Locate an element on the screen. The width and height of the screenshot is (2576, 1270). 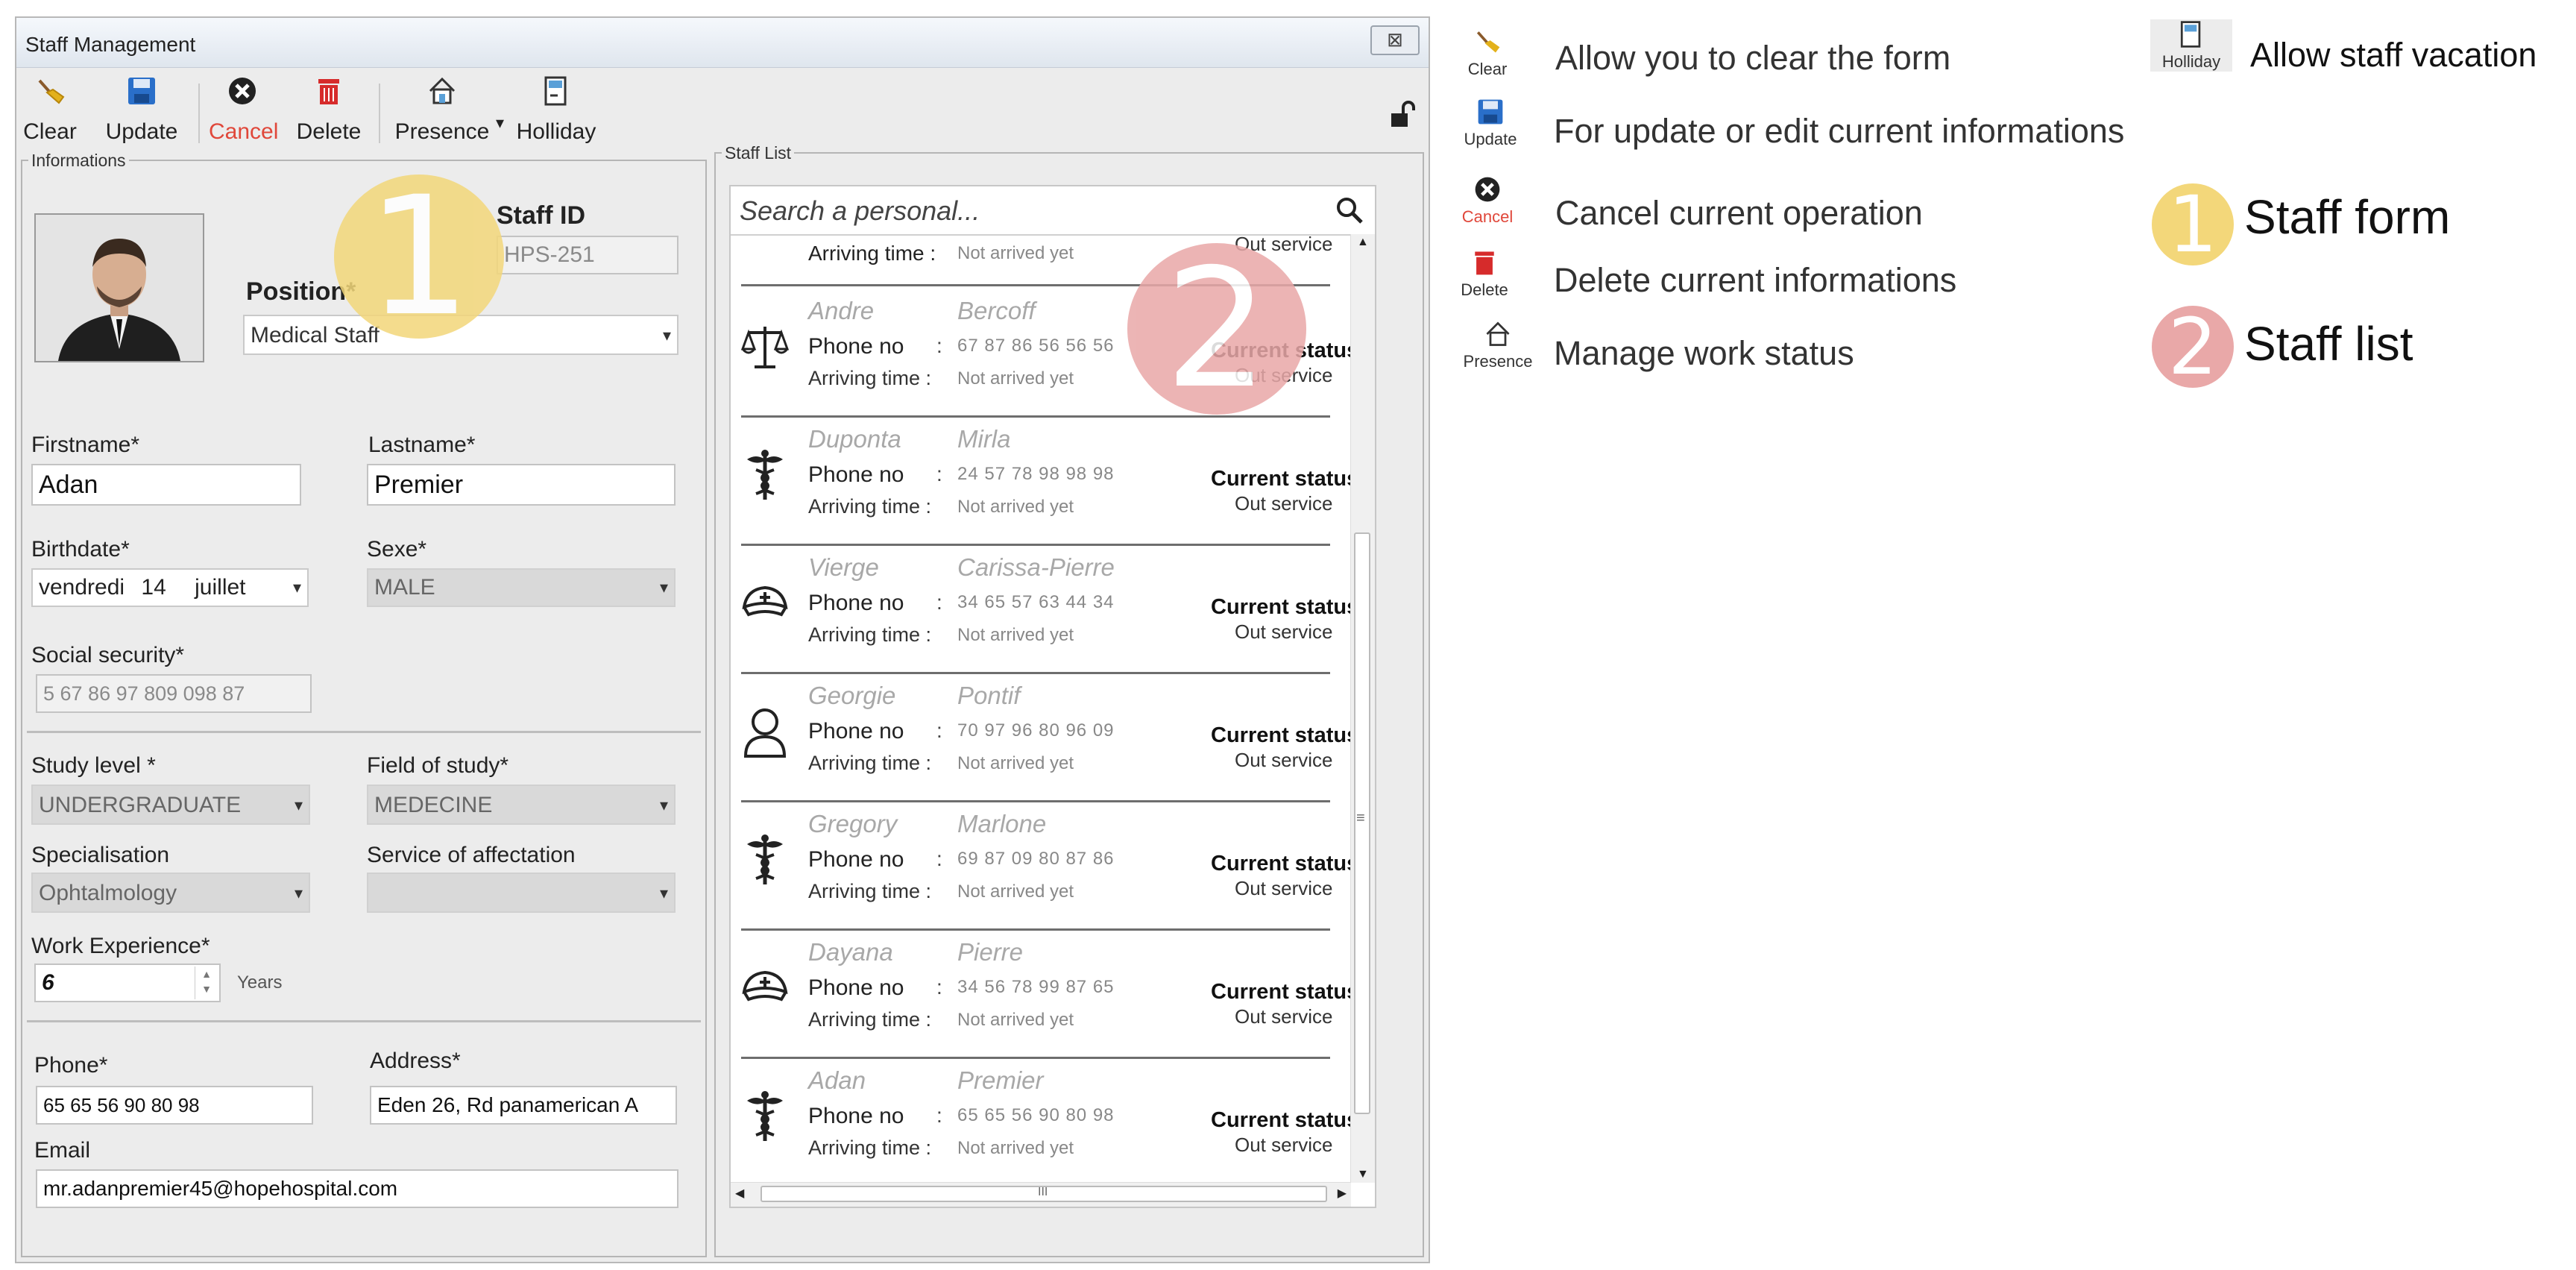
person-icon is located at coordinates (765, 732).